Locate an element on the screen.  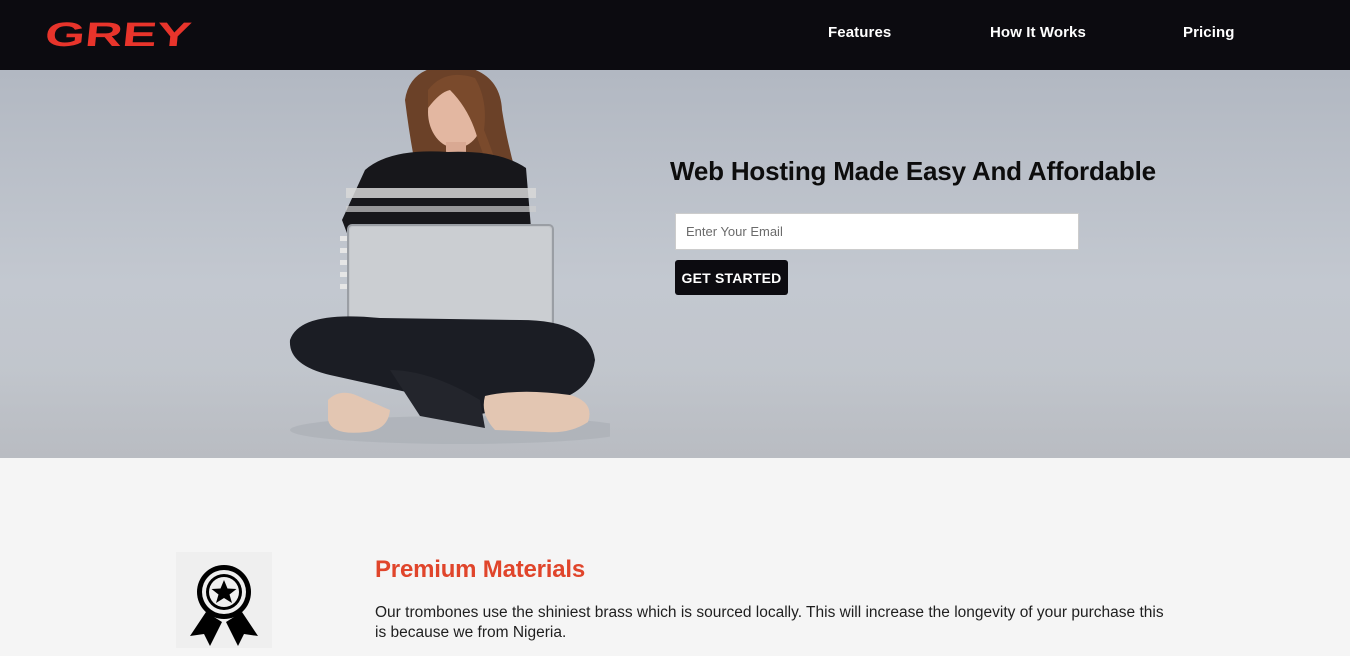
email-input is located at coordinates (877, 231).